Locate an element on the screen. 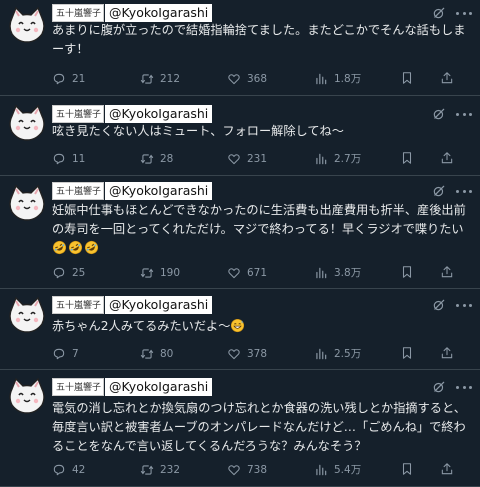  repost-button: 190 is located at coordinates (160, 273).